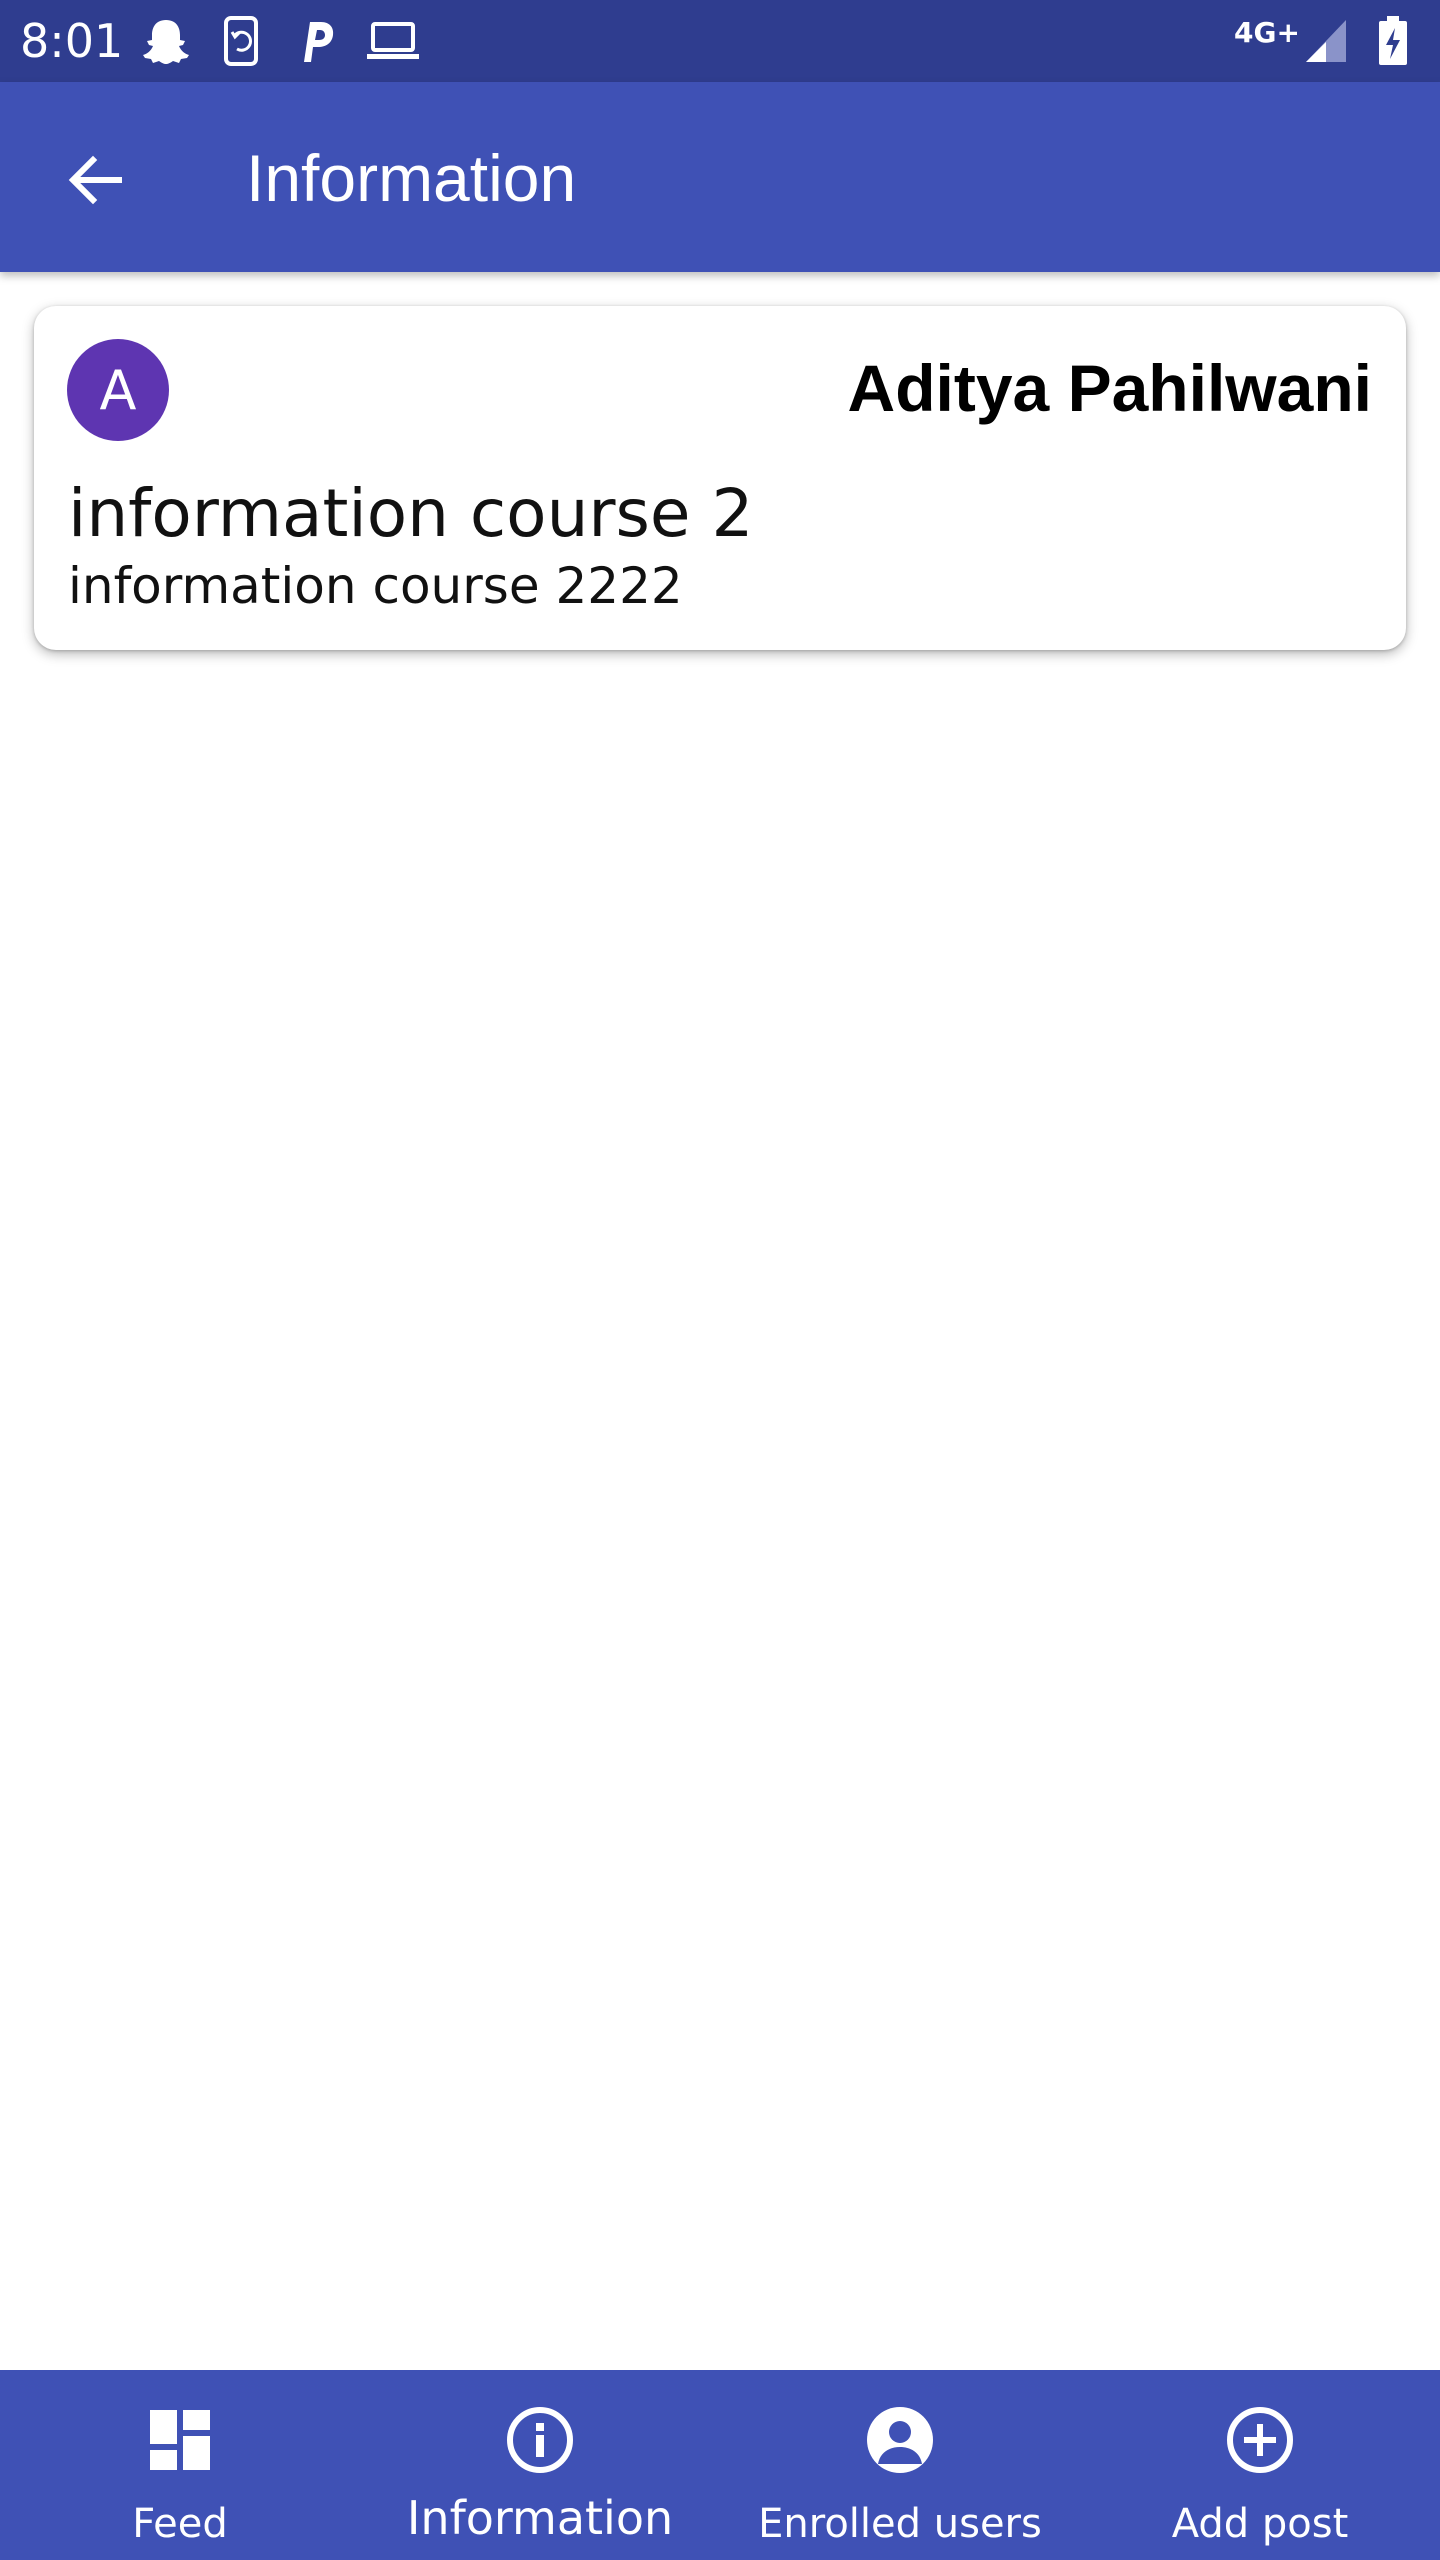 Image resolution: width=1440 pixels, height=2560 pixels. Describe the element at coordinates (393, 41) in the screenshot. I see `laptop-icon` at that location.